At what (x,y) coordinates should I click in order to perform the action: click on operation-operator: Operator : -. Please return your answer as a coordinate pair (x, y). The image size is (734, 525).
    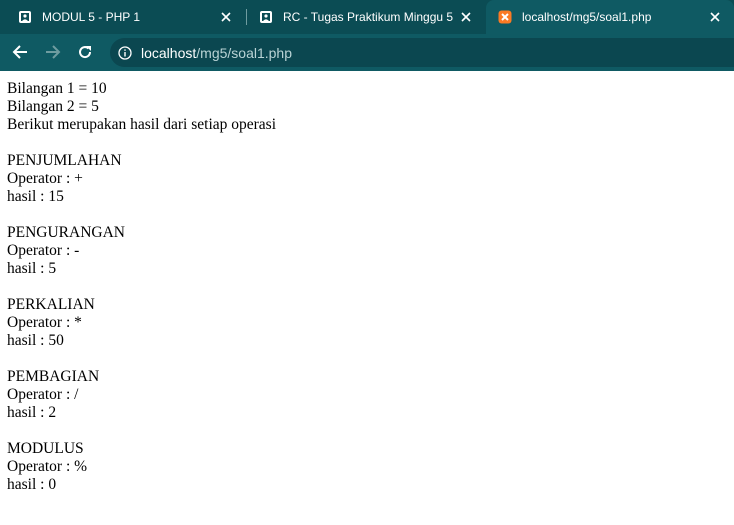
    Looking at the image, I should click on (43, 250).